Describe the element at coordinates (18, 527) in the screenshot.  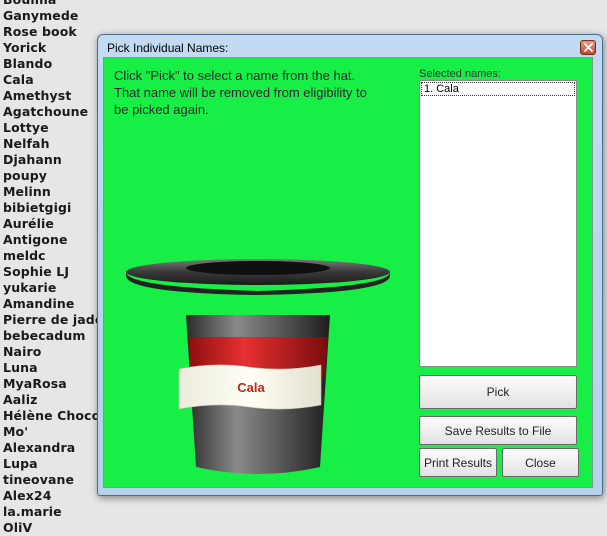
I see `background-name-item: OliV` at that location.